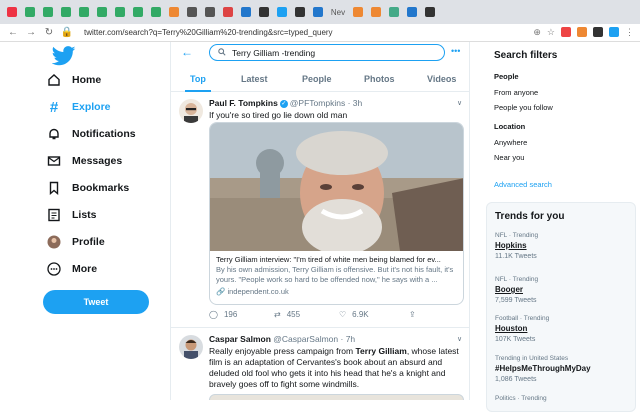 The width and height of the screenshot is (640, 412). I want to click on nav-notifications: Notifications, so click(91, 134).